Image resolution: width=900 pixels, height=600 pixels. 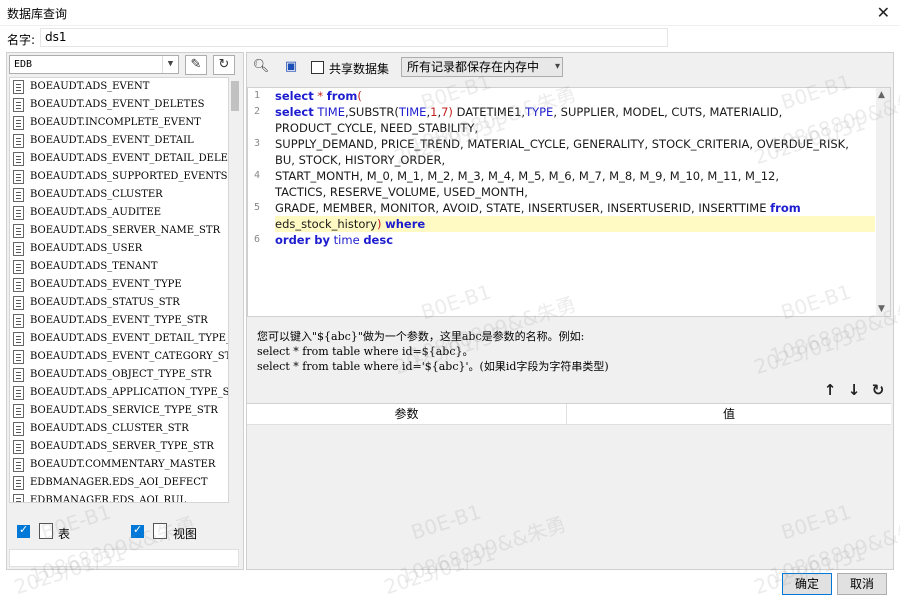 I want to click on table-name: BOEAUDT.ADS_STATUS_STR, so click(x=105, y=302).